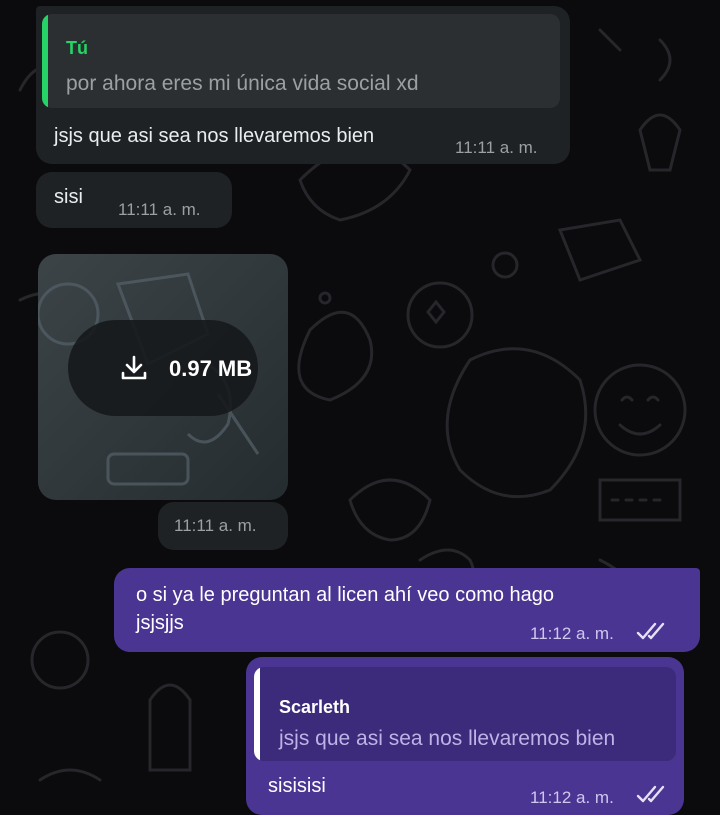 This screenshot has height=815, width=720. I want to click on reply-author: Scarleth, so click(315, 707).